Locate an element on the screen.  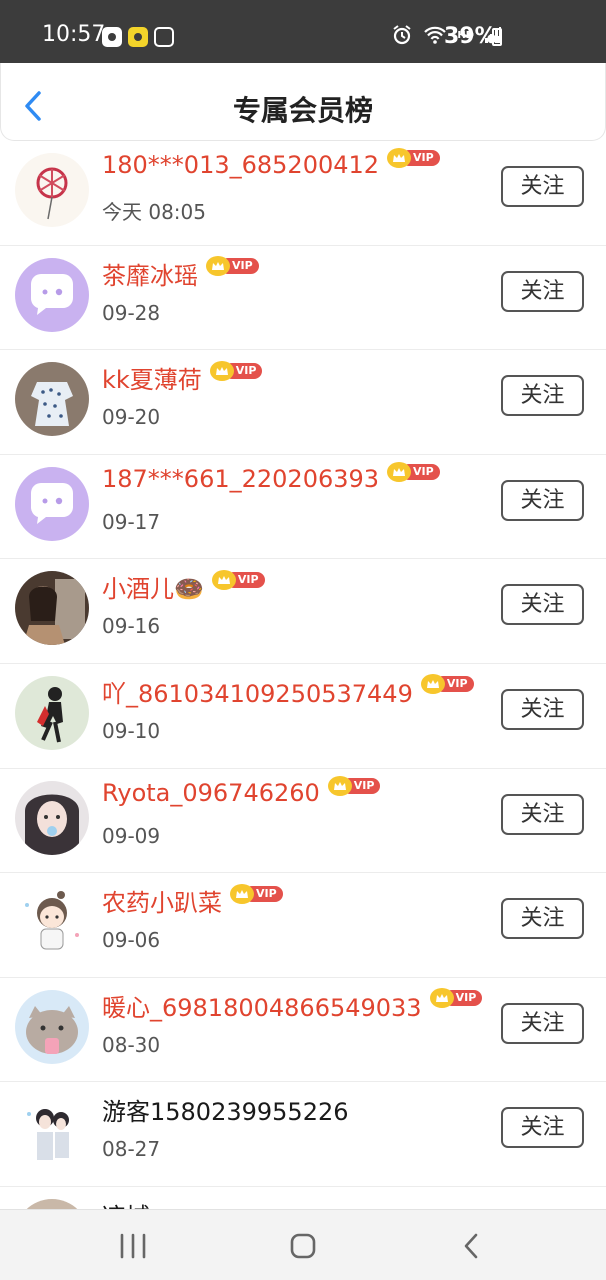
name-line: 小酒儿🍩 VIP is located at coordinates (183, 586).